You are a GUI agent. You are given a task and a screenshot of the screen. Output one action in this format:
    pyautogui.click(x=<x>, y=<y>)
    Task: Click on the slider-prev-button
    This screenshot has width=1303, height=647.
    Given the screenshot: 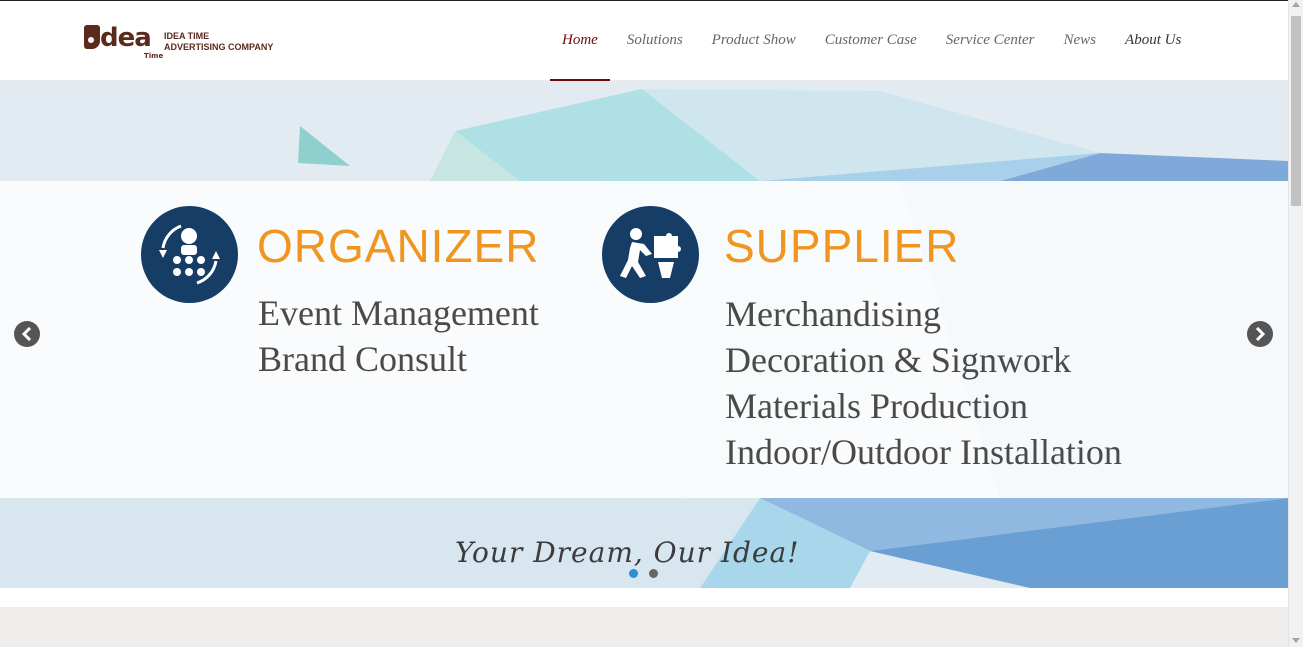 What is the action you would take?
    pyautogui.click(x=27, y=334)
    